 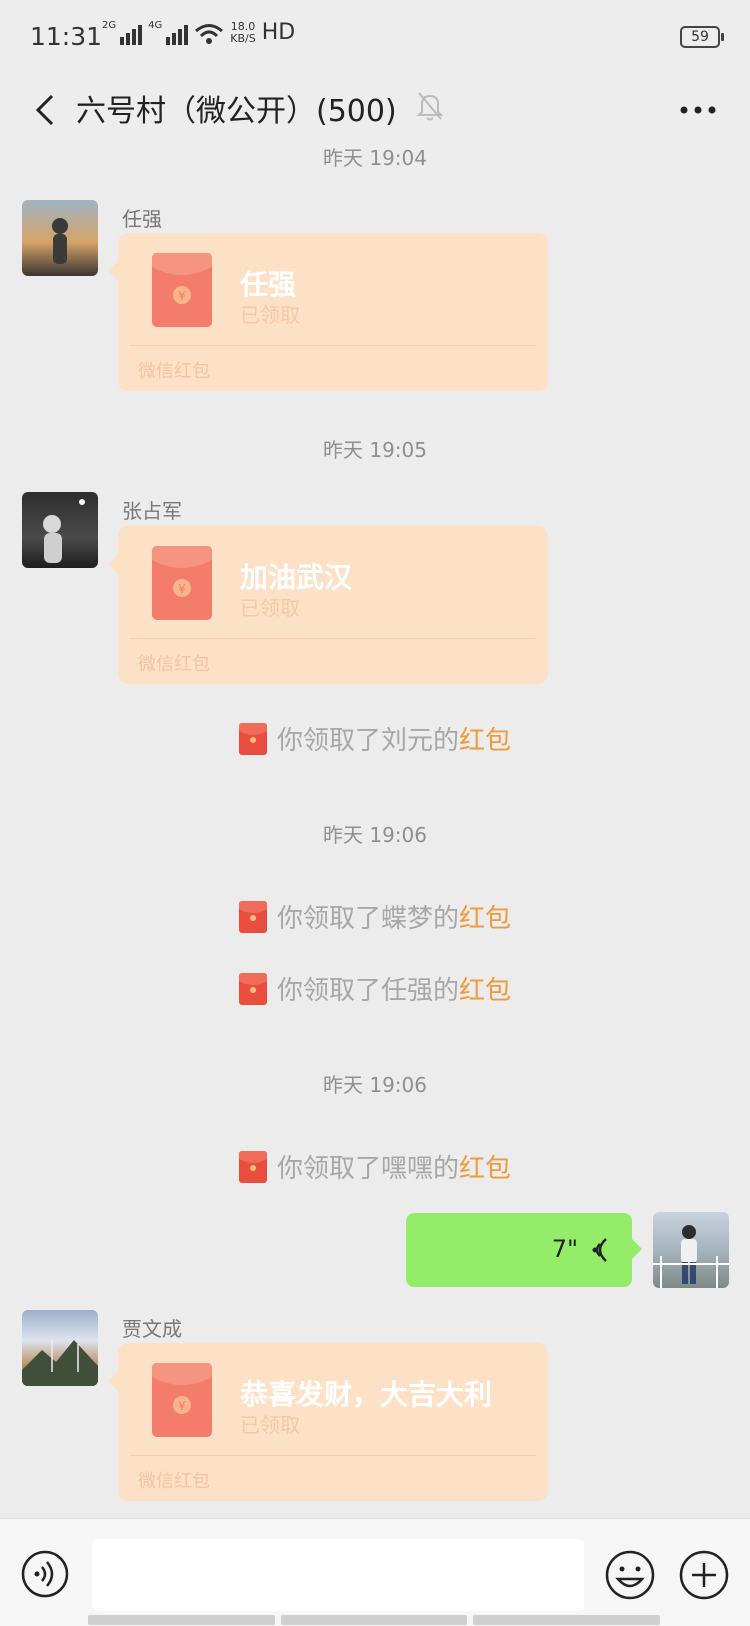 I want to click on signal-2g-icon: 2G, so click(x=122, y=32).